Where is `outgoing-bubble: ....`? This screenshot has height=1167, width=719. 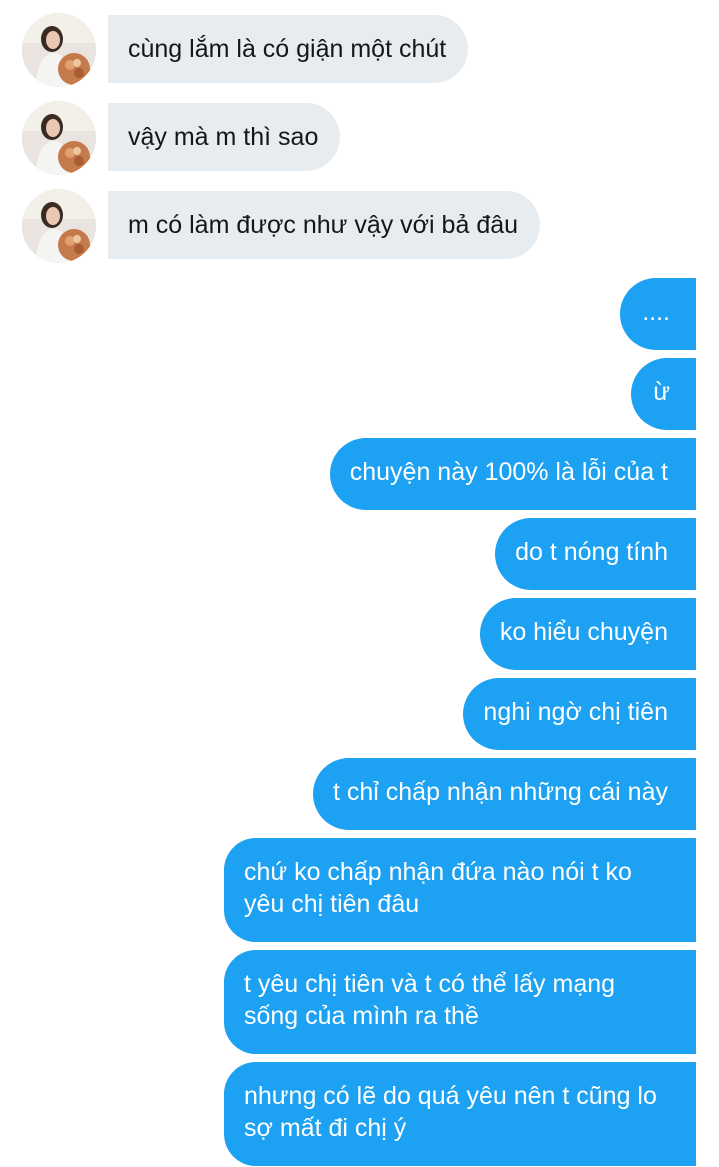
outgoing-bubble: .... is located at coordinates (658, 314).